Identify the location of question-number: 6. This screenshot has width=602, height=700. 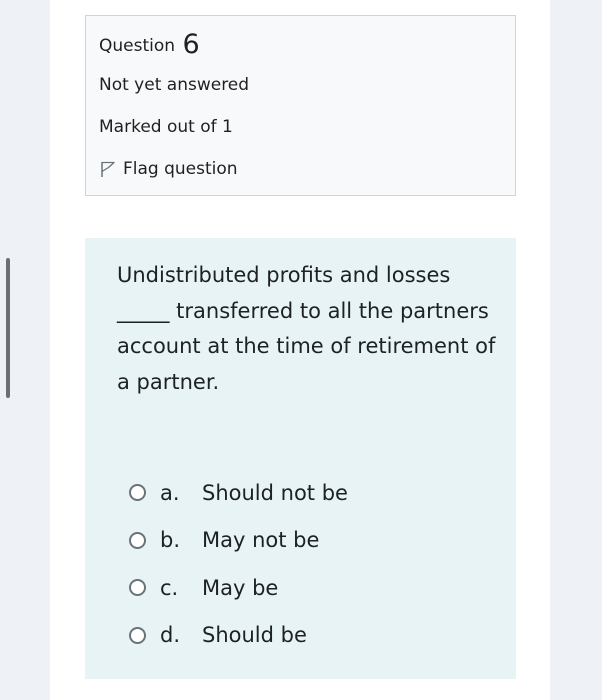
(191, 44).